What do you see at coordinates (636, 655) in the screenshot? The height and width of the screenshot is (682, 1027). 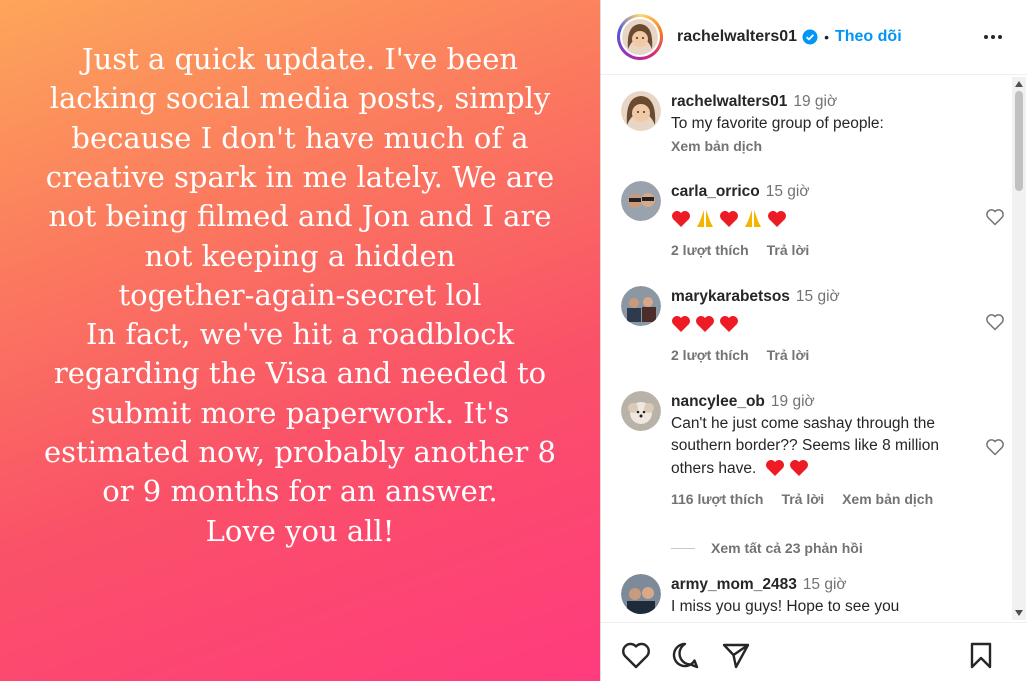 I see `like-heart-icon` at bounding box center [636, 655].